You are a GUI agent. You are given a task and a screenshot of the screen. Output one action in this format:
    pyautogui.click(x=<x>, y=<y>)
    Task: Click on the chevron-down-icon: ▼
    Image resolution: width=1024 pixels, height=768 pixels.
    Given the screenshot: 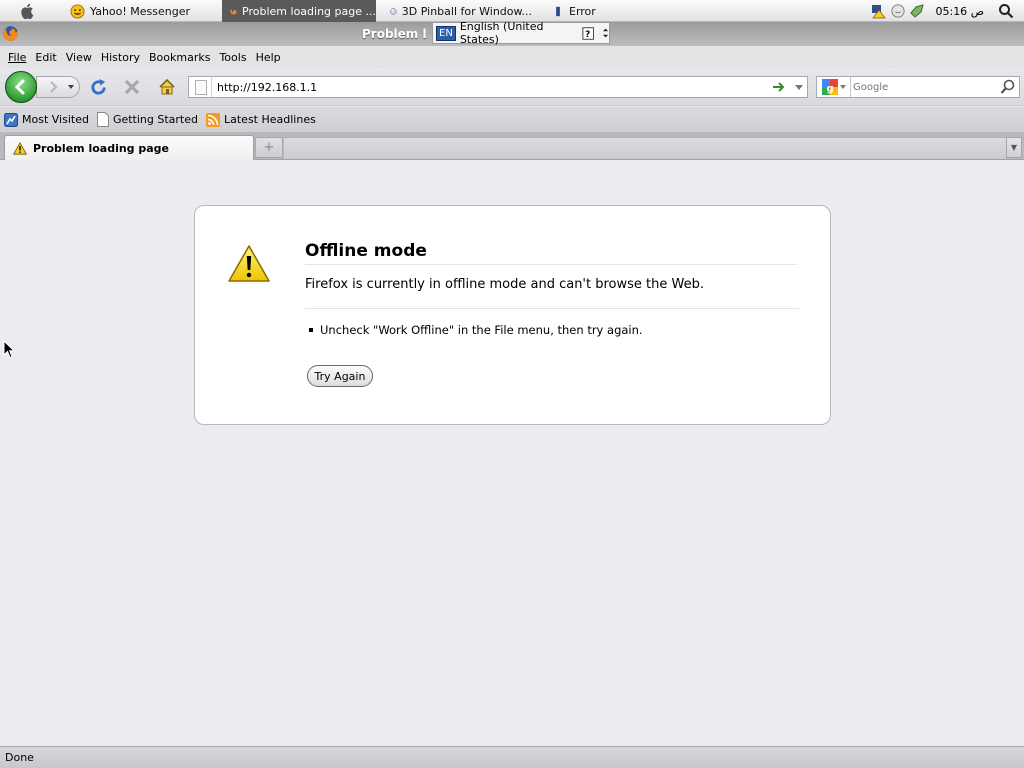 What is the action you would take?
    pyautogui.click(x=1014, y=147)
    